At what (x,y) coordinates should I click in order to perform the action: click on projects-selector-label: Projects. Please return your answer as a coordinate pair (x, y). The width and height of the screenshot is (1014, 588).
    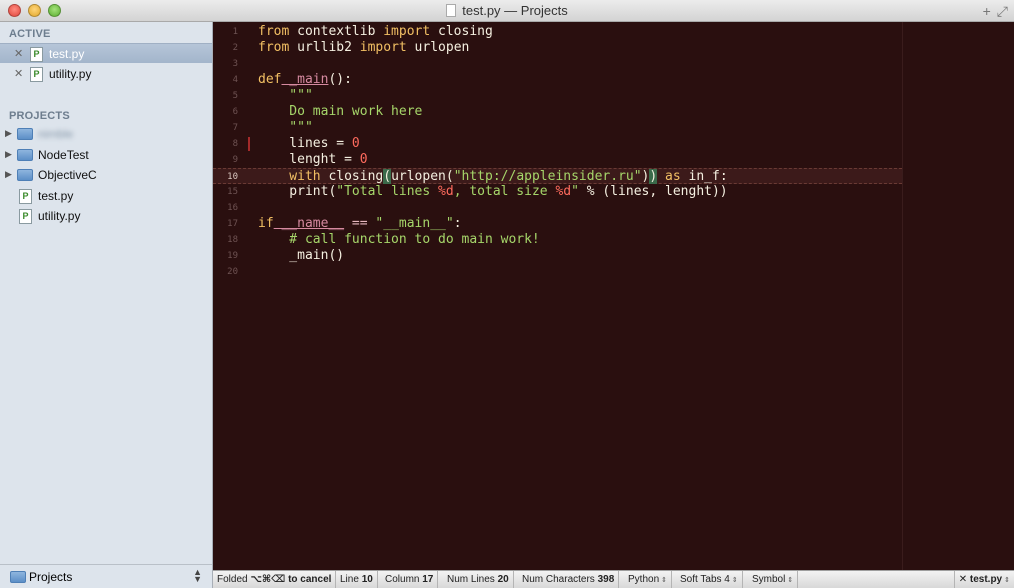
    Looking at the image, I should click on (51, 577).